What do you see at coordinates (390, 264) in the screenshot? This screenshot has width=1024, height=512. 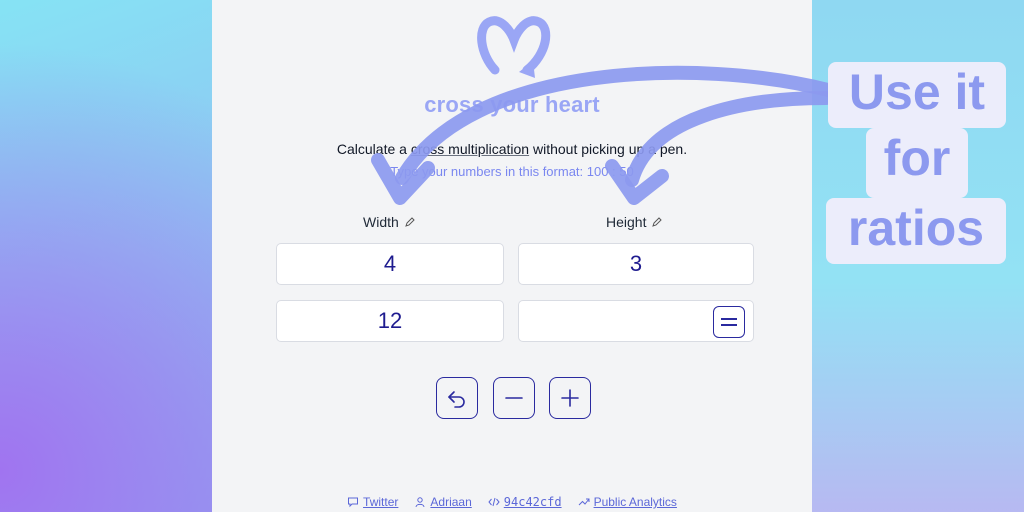 I see `width-input-1: 4` at bounding box center [390, 264].